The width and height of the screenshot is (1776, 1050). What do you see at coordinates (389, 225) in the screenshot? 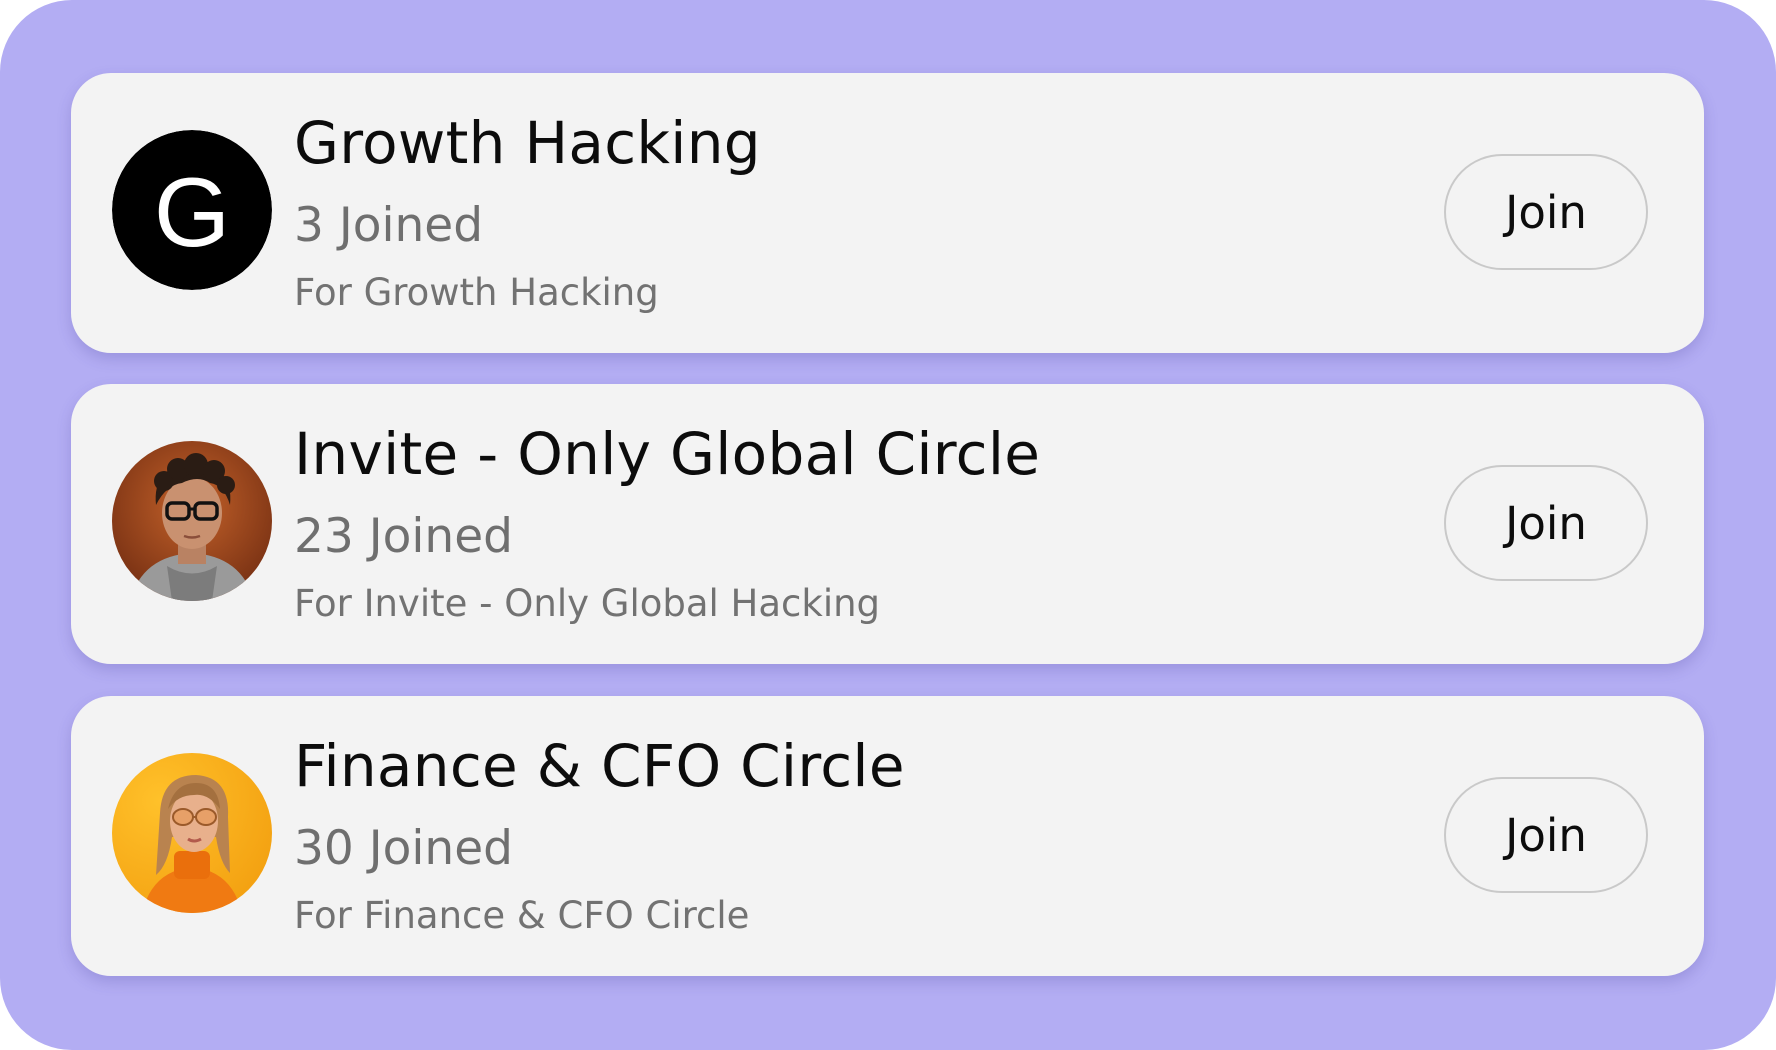
I see `joined-count: 3 Joined` at bounding box center [389, 225].